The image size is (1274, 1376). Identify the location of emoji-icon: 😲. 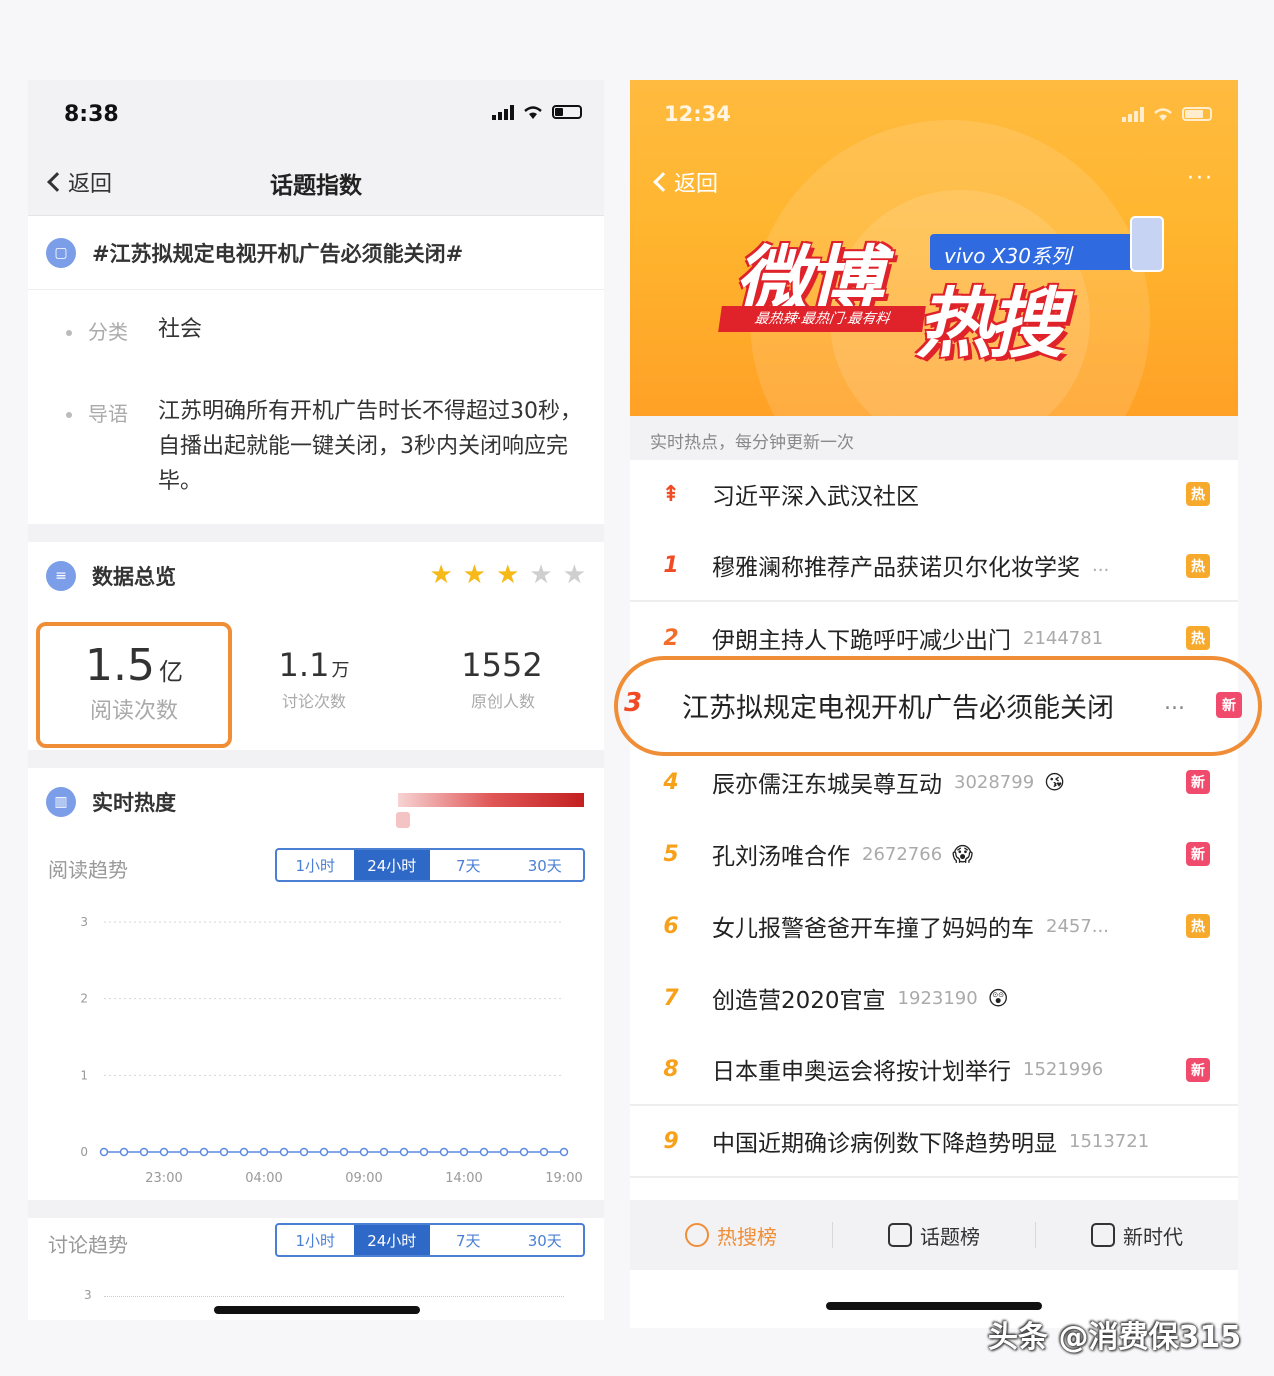
(998, 998).